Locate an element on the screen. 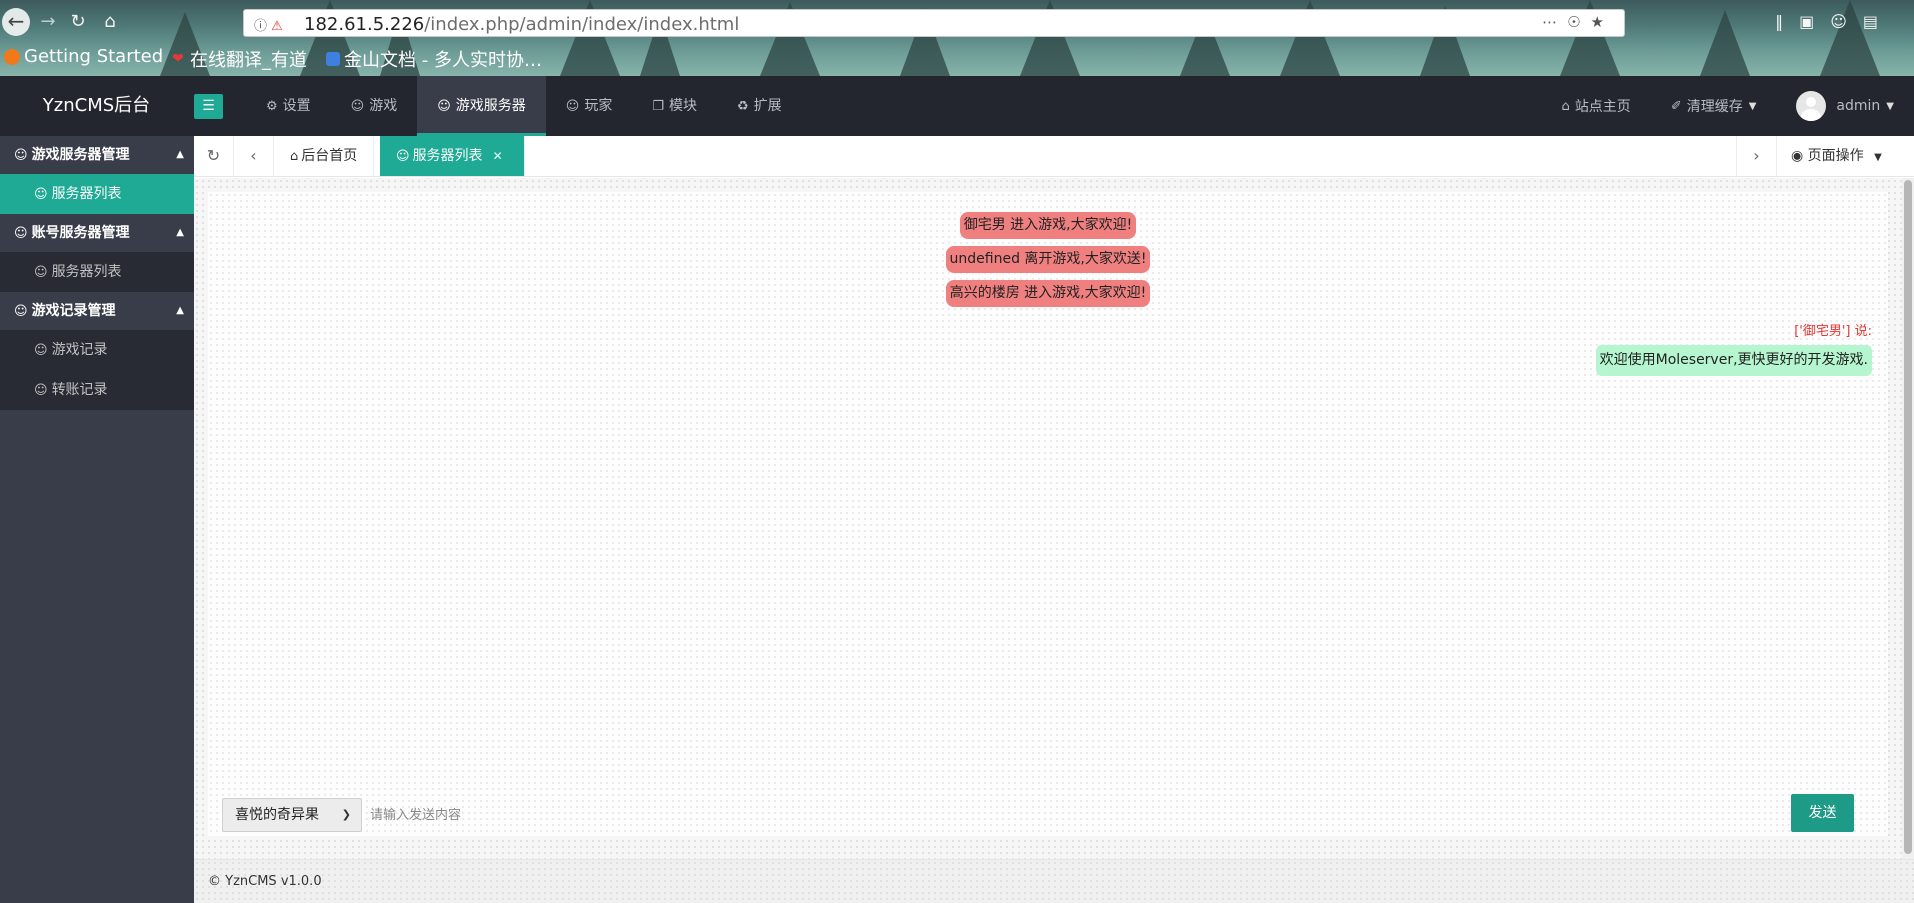  sidebar-group-title: 游戏服务器管理 is located at coordinates (80, 155).